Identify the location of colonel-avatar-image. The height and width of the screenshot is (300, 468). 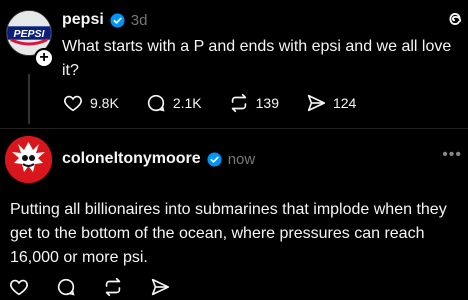
(28, 159).